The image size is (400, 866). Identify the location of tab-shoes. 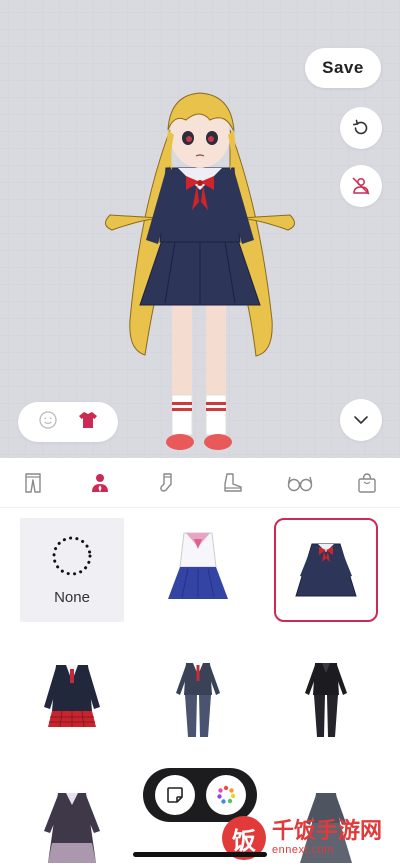
(233, 483).